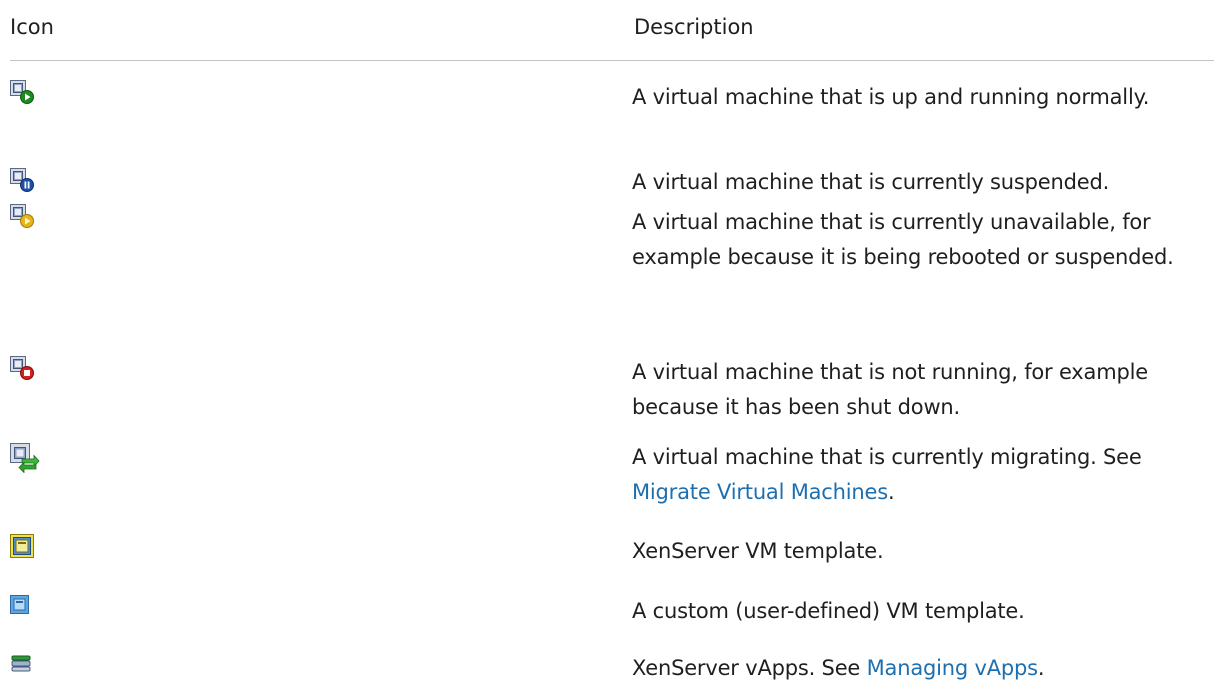  Describe the element at coordinates (612, 30) in the screenshot. I see `table-header: Icon Description` at that location.